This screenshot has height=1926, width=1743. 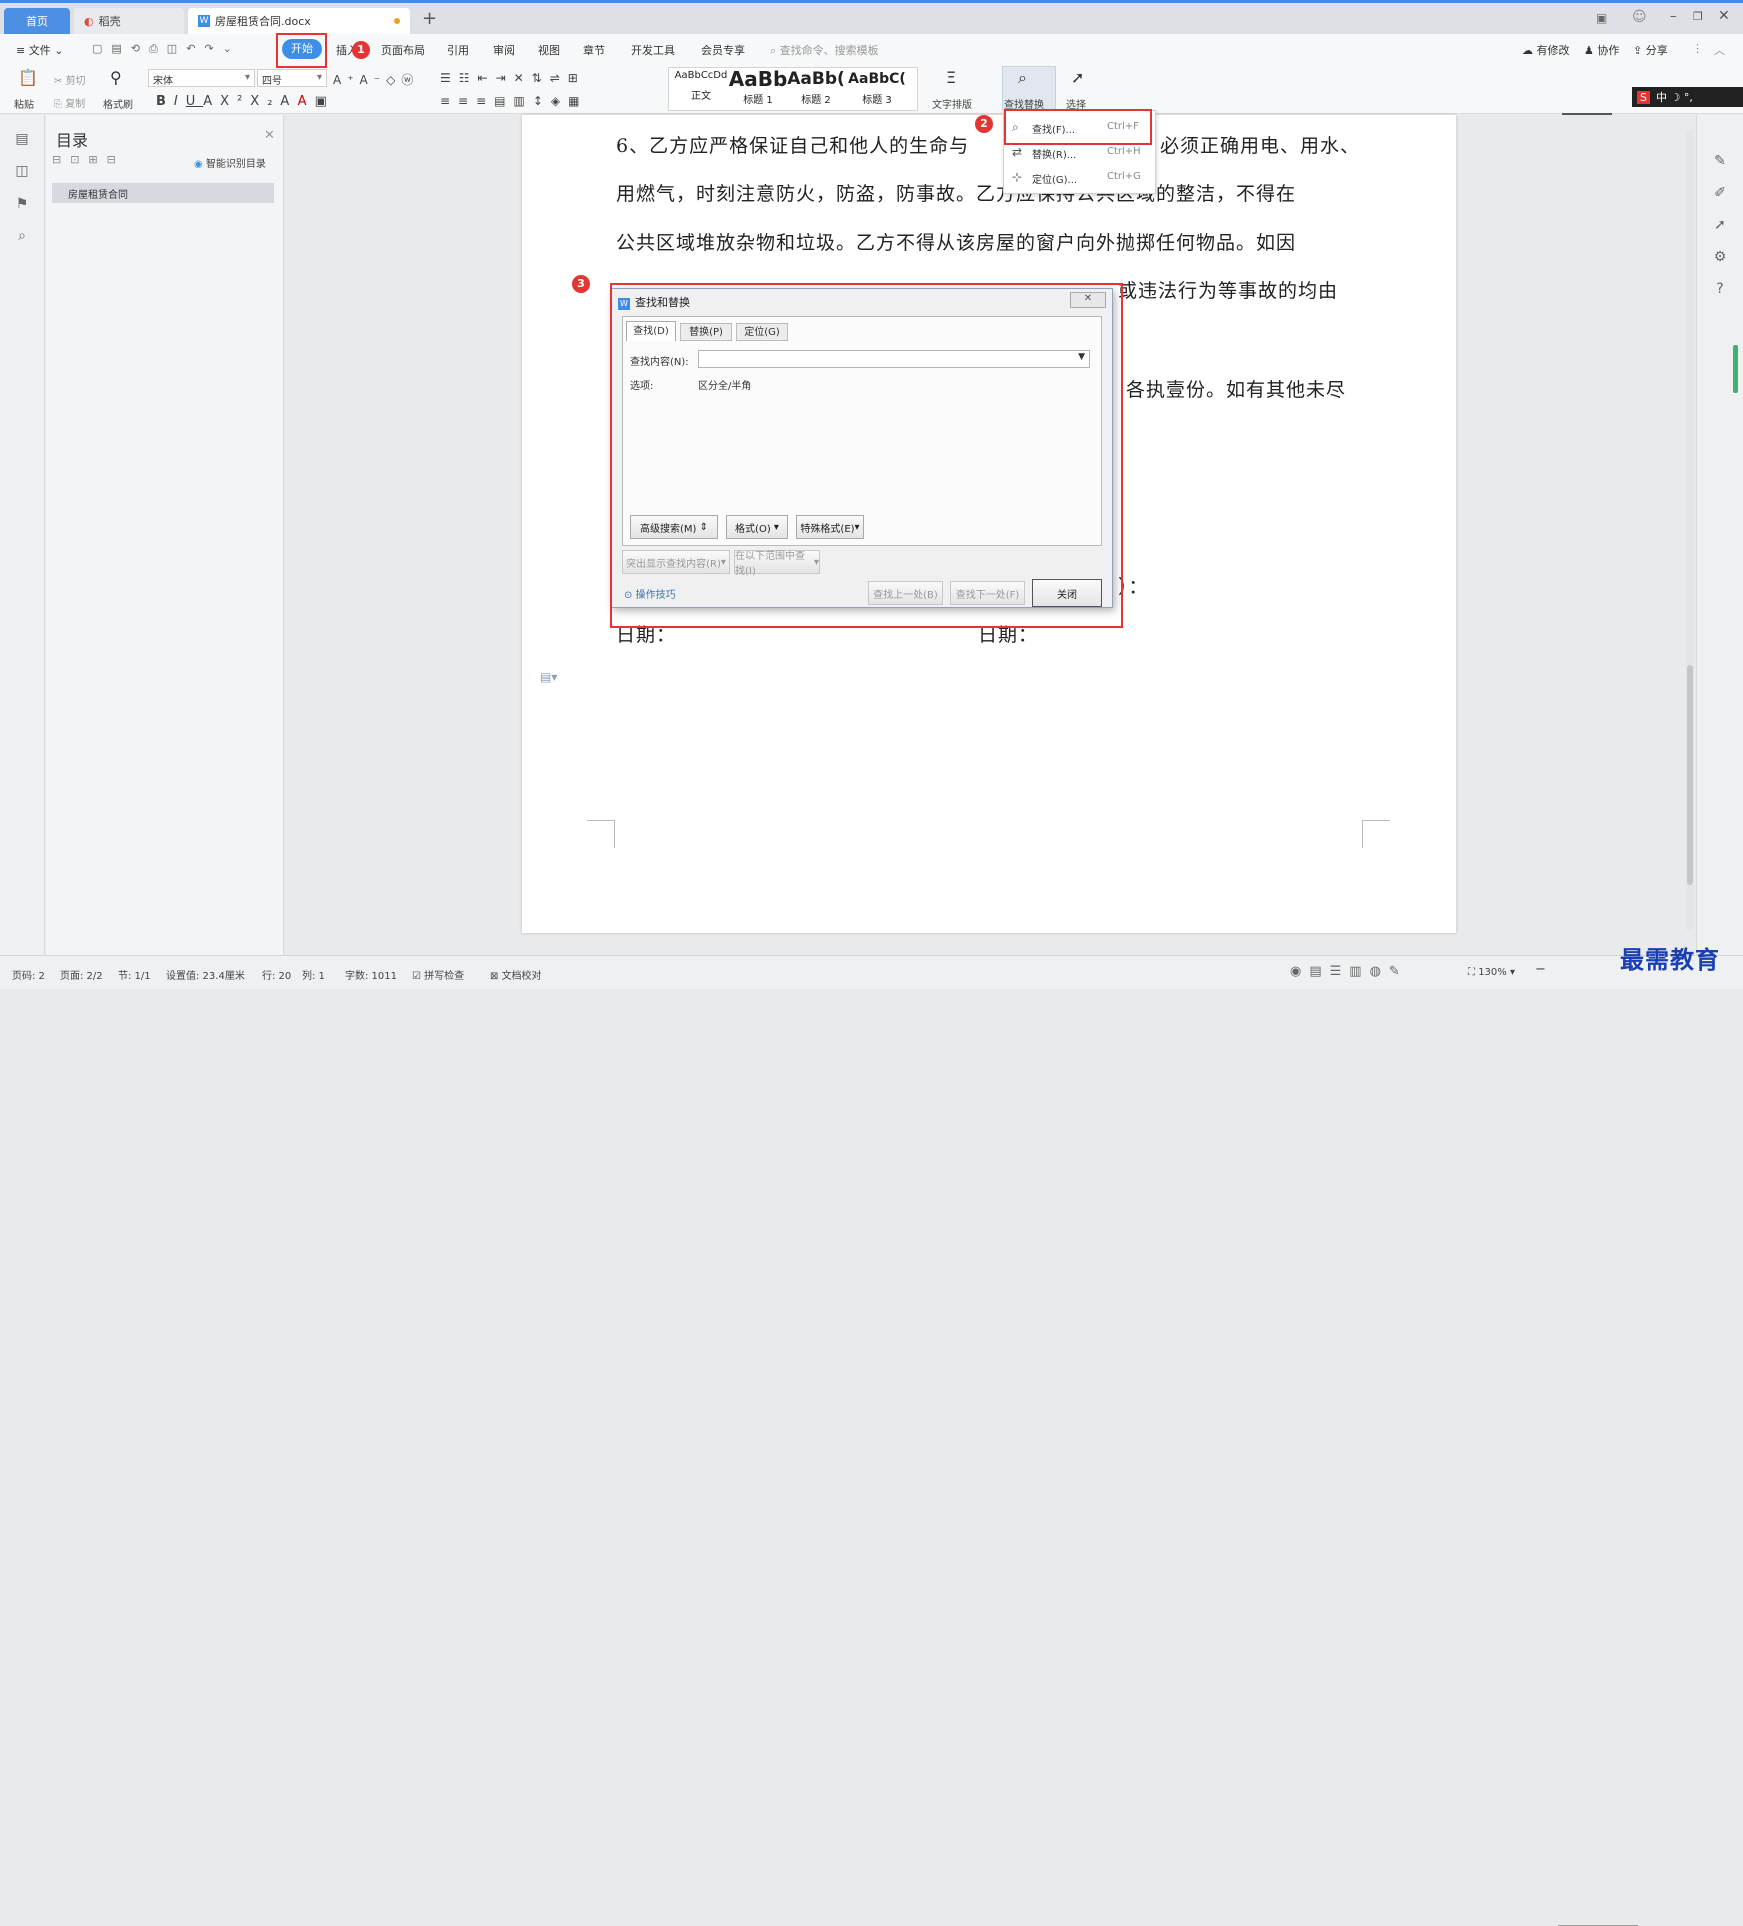 What do you see at coordinates (701, 96) in the screenshot?
I see `style-normal-label: 正文` at bounding box center [701, 96].